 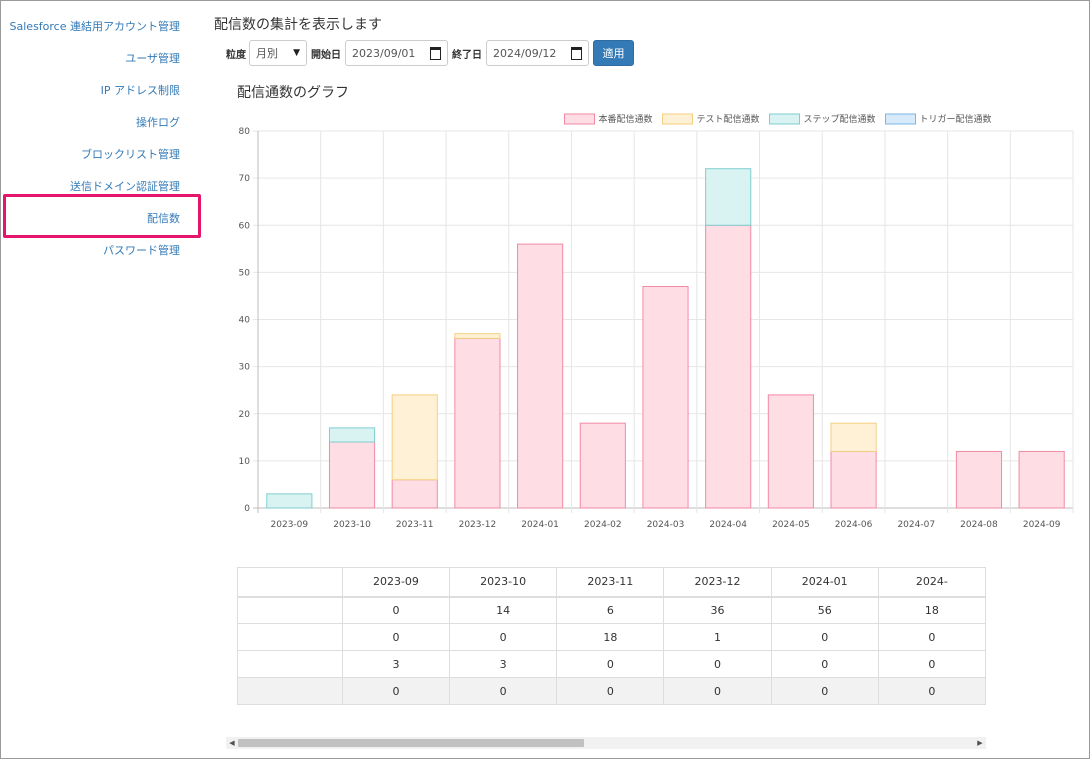 What do you see at coordinates (525, 53) in the screenshot?
I see `end-date-value: 2024/09/12` at bounding box center [525, 53].